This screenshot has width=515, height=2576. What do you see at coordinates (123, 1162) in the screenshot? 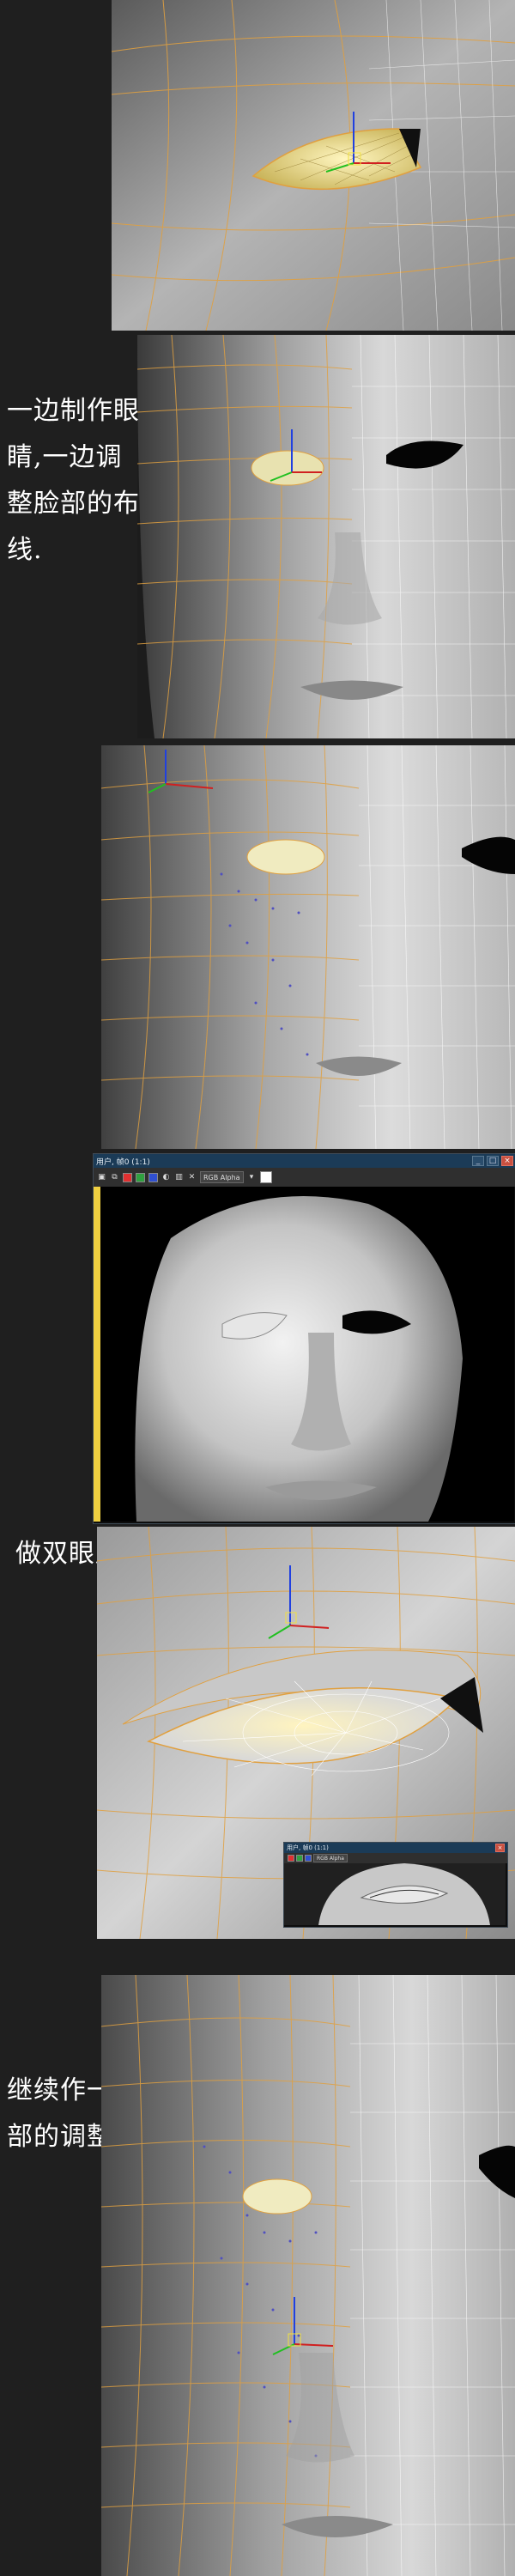
I see `render-window-title: 用户, 帧0 (1:1)` at bounding box center [123, 1162].